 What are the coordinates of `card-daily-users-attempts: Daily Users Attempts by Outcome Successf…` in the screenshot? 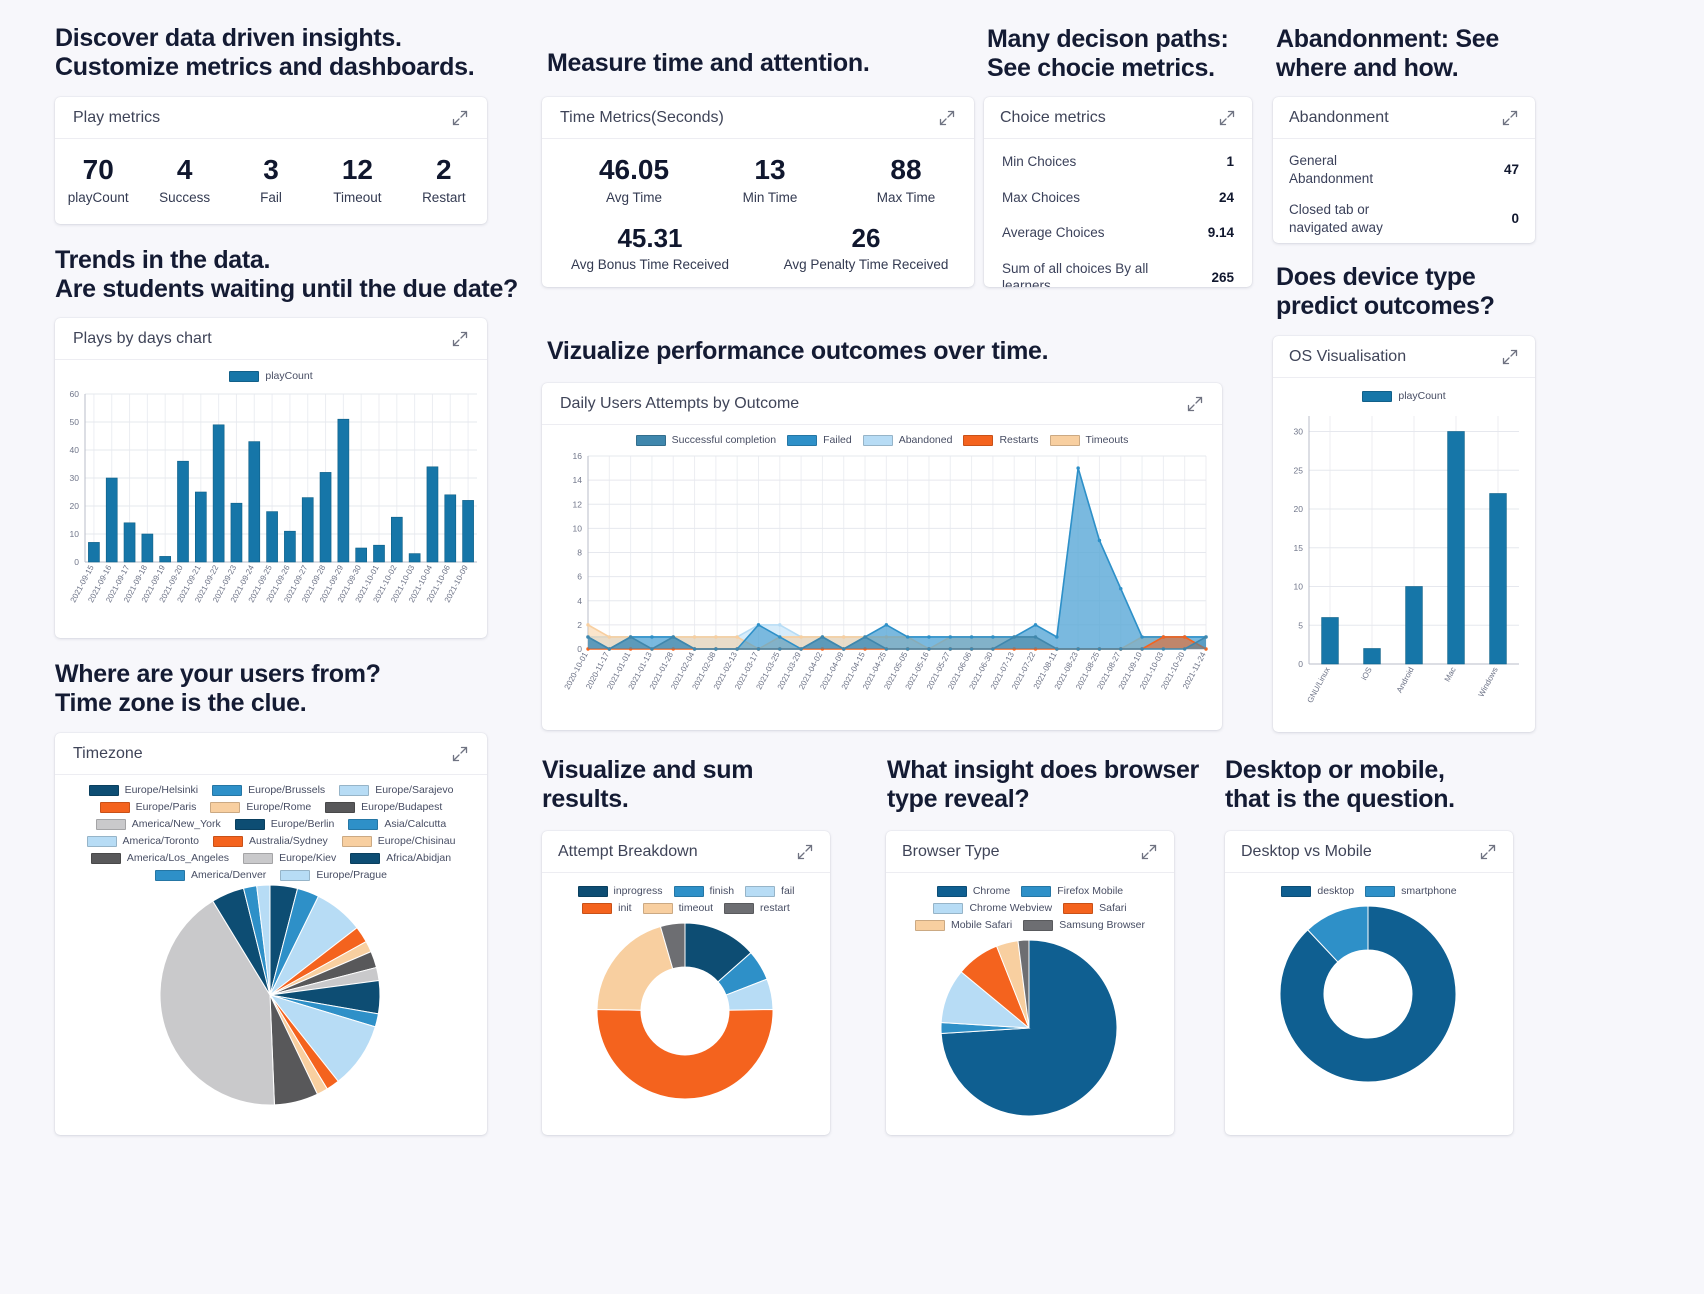 It's located at (882, 556).